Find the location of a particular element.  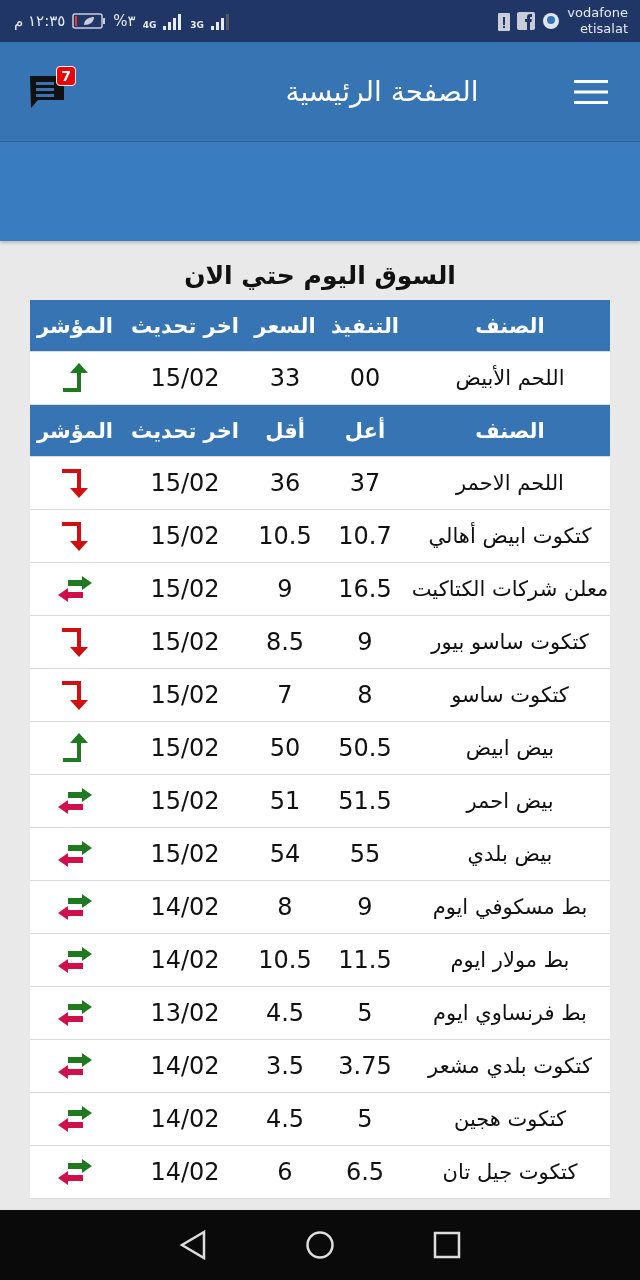

carrier-name: etisalat is located at coordinates (603, 29).